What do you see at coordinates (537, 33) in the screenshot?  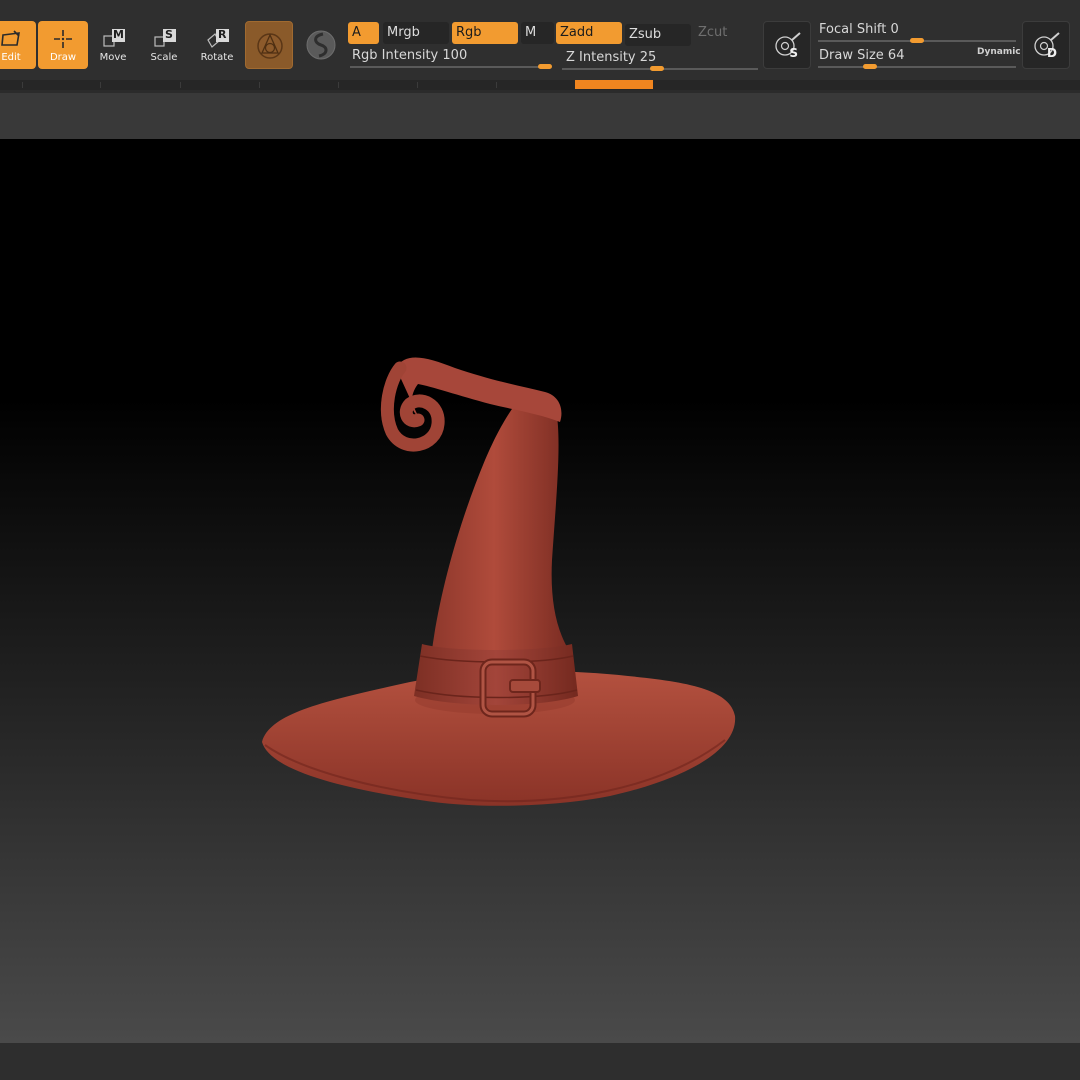 I see `m-toggle: M` at bounding box center [537, 33].